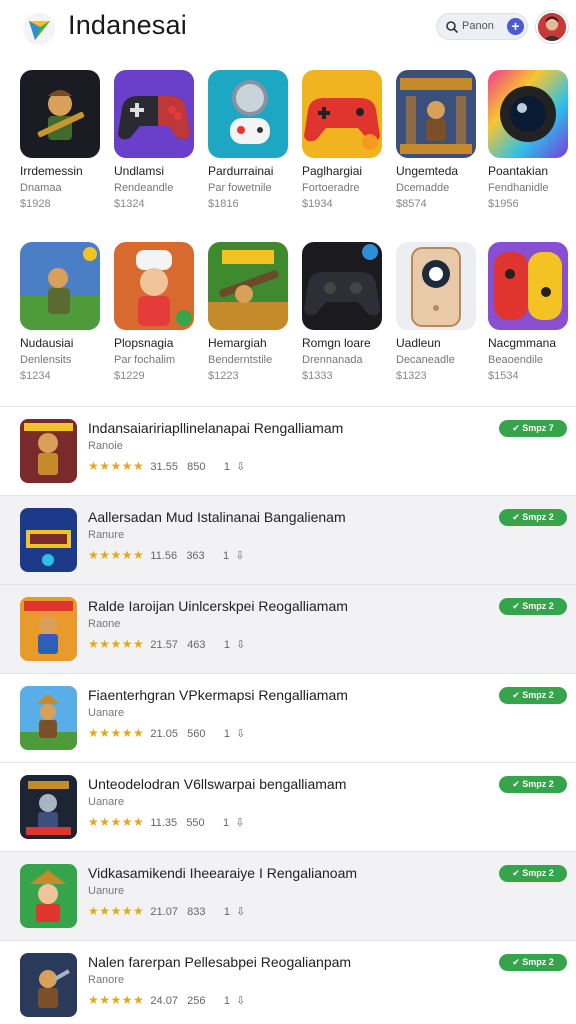  I want to click on featured-tile: Hemargiah Benderntstile $1223, so click(248, 312).